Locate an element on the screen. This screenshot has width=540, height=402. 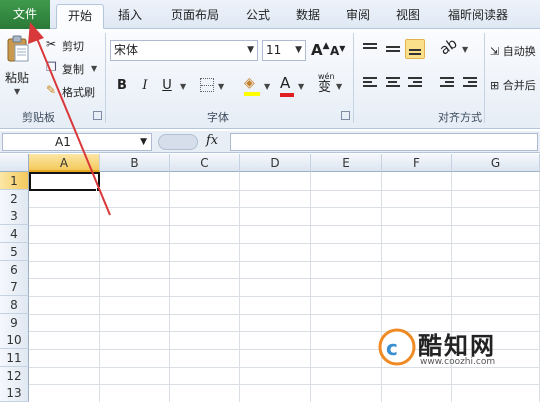
font-color-button: A is located at coordinates (287, 85).